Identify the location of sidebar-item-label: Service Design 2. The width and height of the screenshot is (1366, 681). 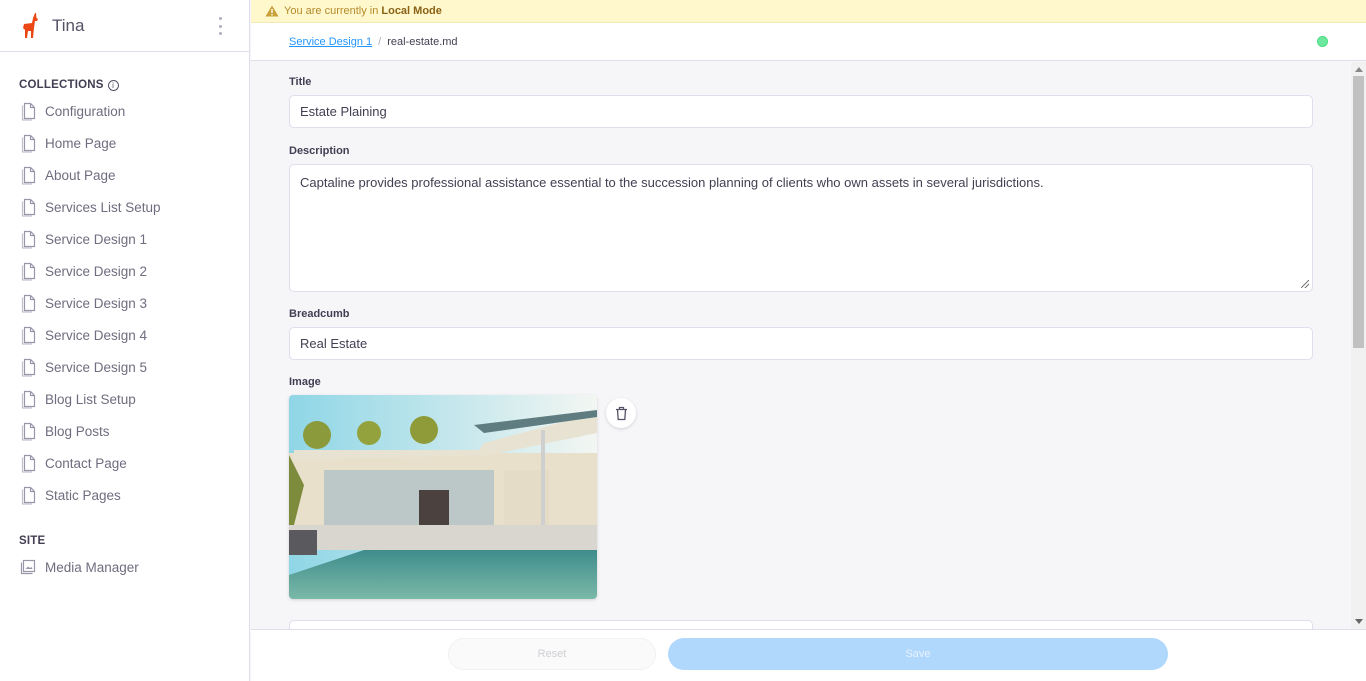
(96, 271).